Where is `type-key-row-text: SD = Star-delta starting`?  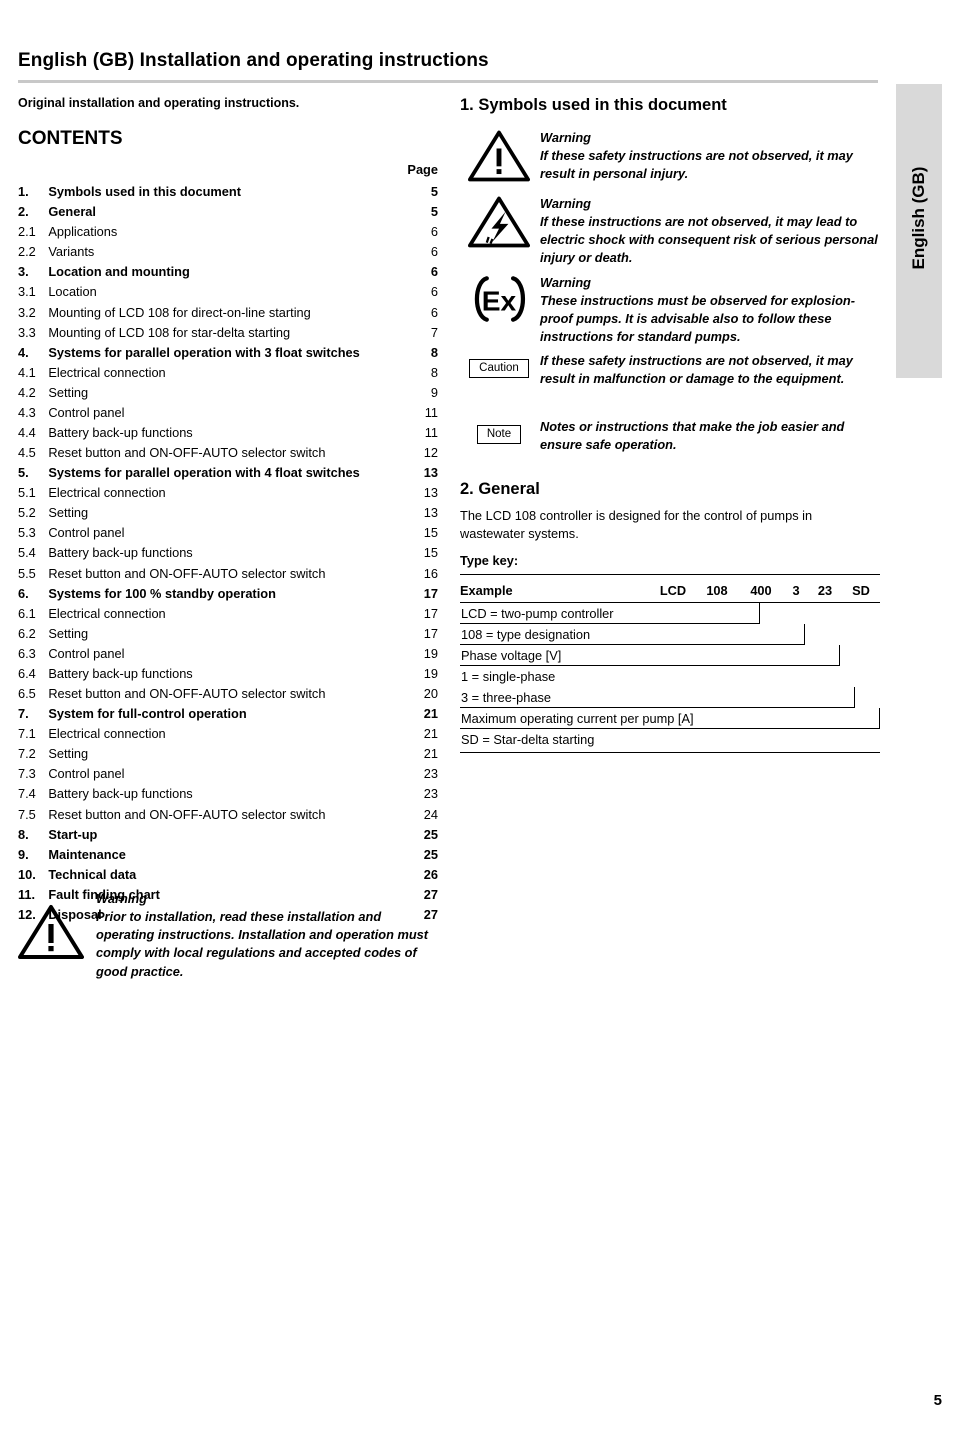
type-key-row-text: SD = Star-delta starting is located at coordinates (528, 740).